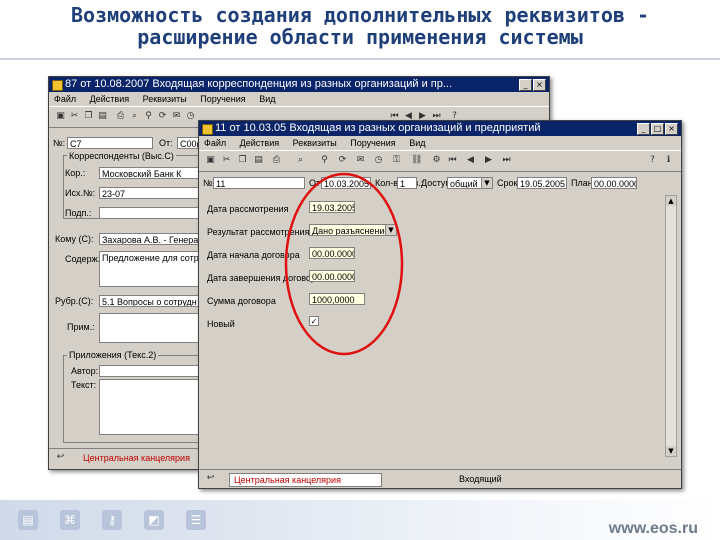  What do you see at coordinates (653, 528) in the screenshot?
I see `footer-url: www.eos.ru` at bounding box center [653, 528].